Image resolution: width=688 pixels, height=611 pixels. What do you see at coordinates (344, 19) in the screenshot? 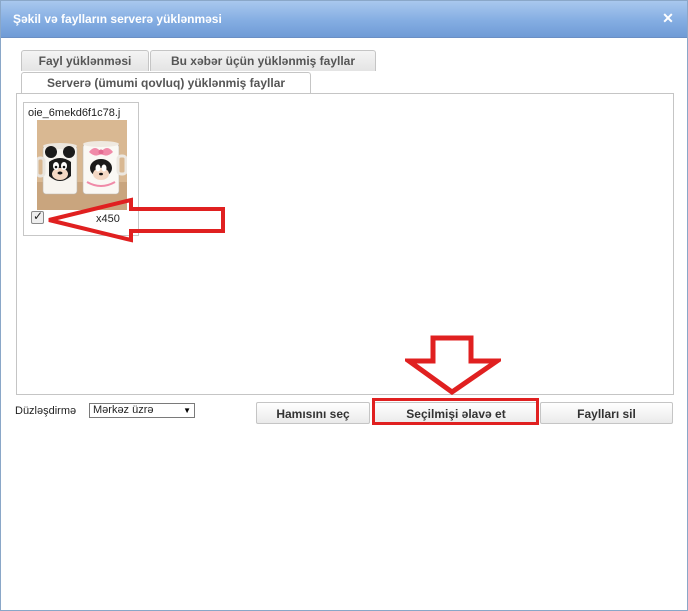
I see `dialog-titlebar: Şəkil və faylların serverə yüklənməsi ✕` at bounding box center [344, 19].